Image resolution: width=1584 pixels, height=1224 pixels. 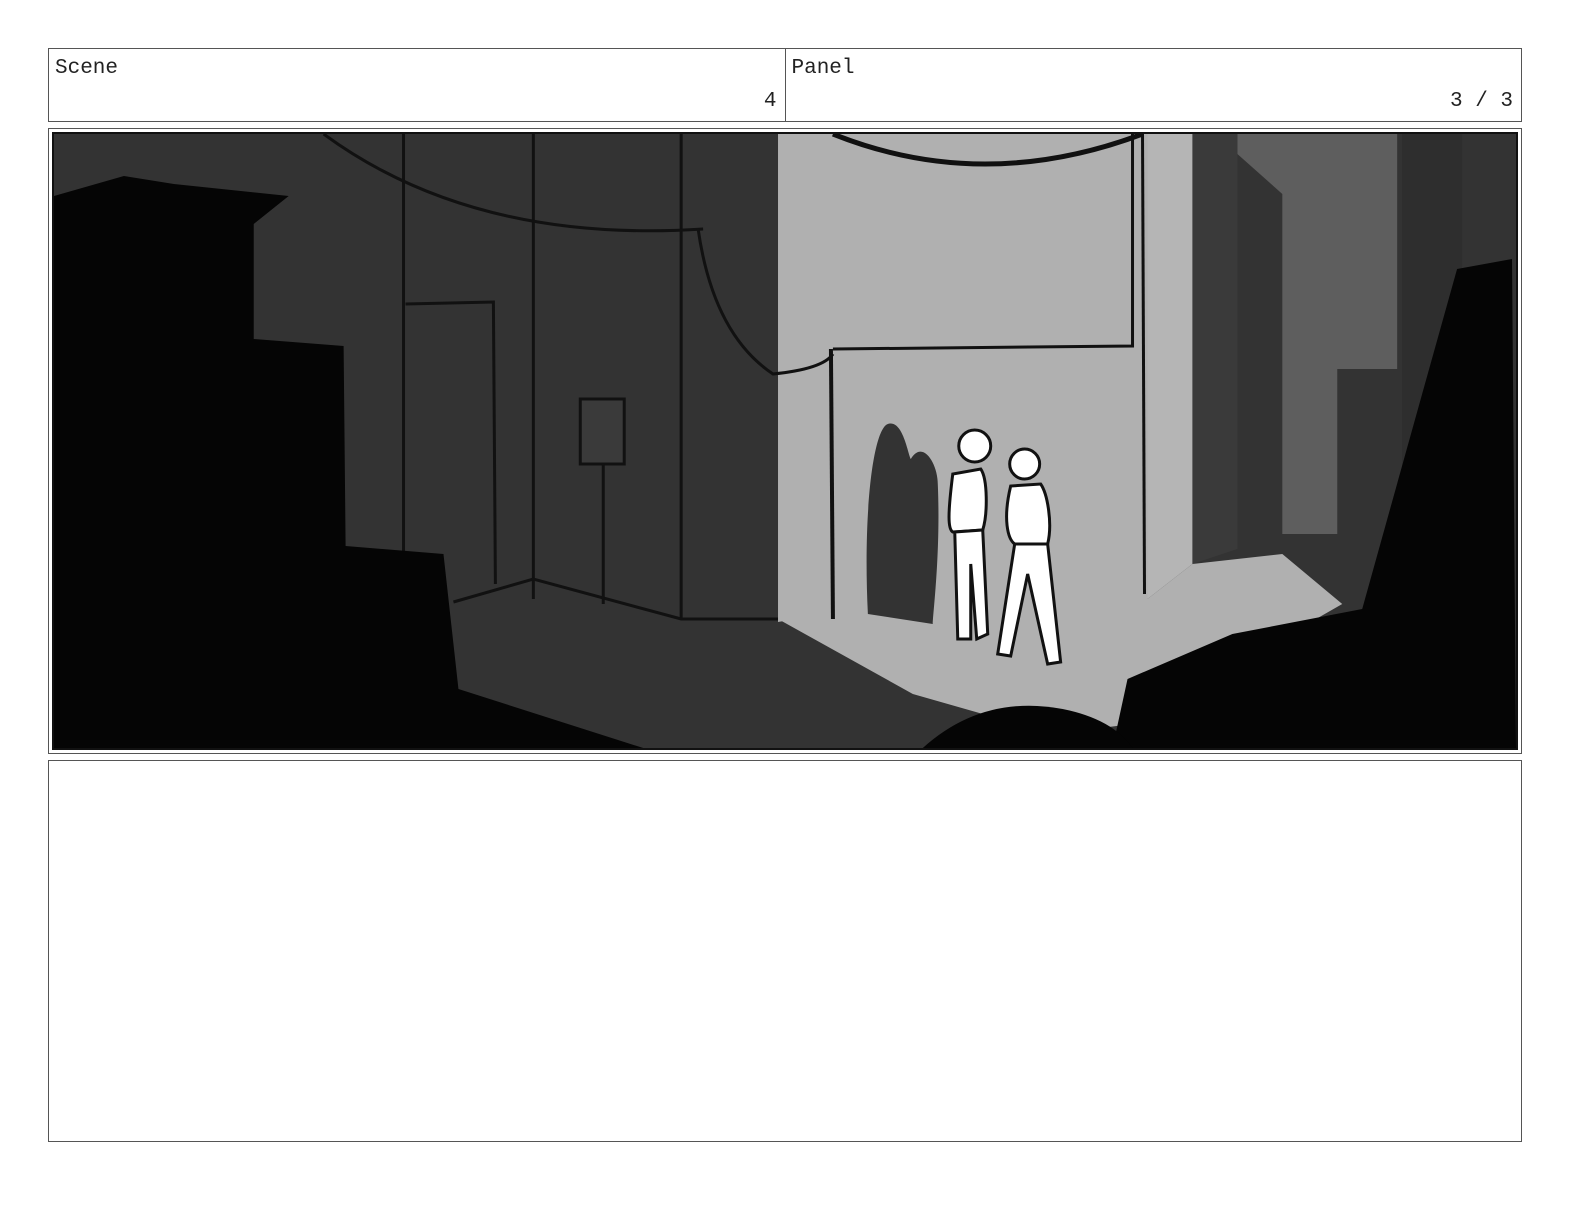 I want to click on electrical-box, so click(x=602, y=431).